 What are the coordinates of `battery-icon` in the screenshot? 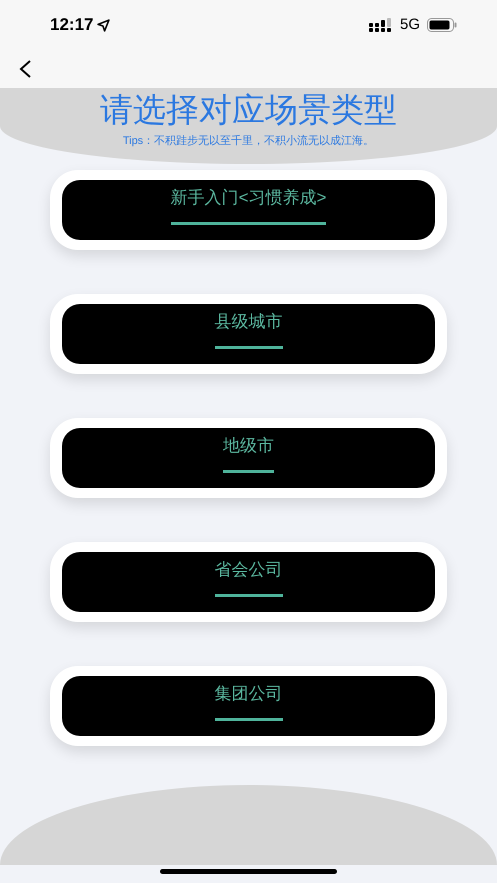 It's located at (442, 25).